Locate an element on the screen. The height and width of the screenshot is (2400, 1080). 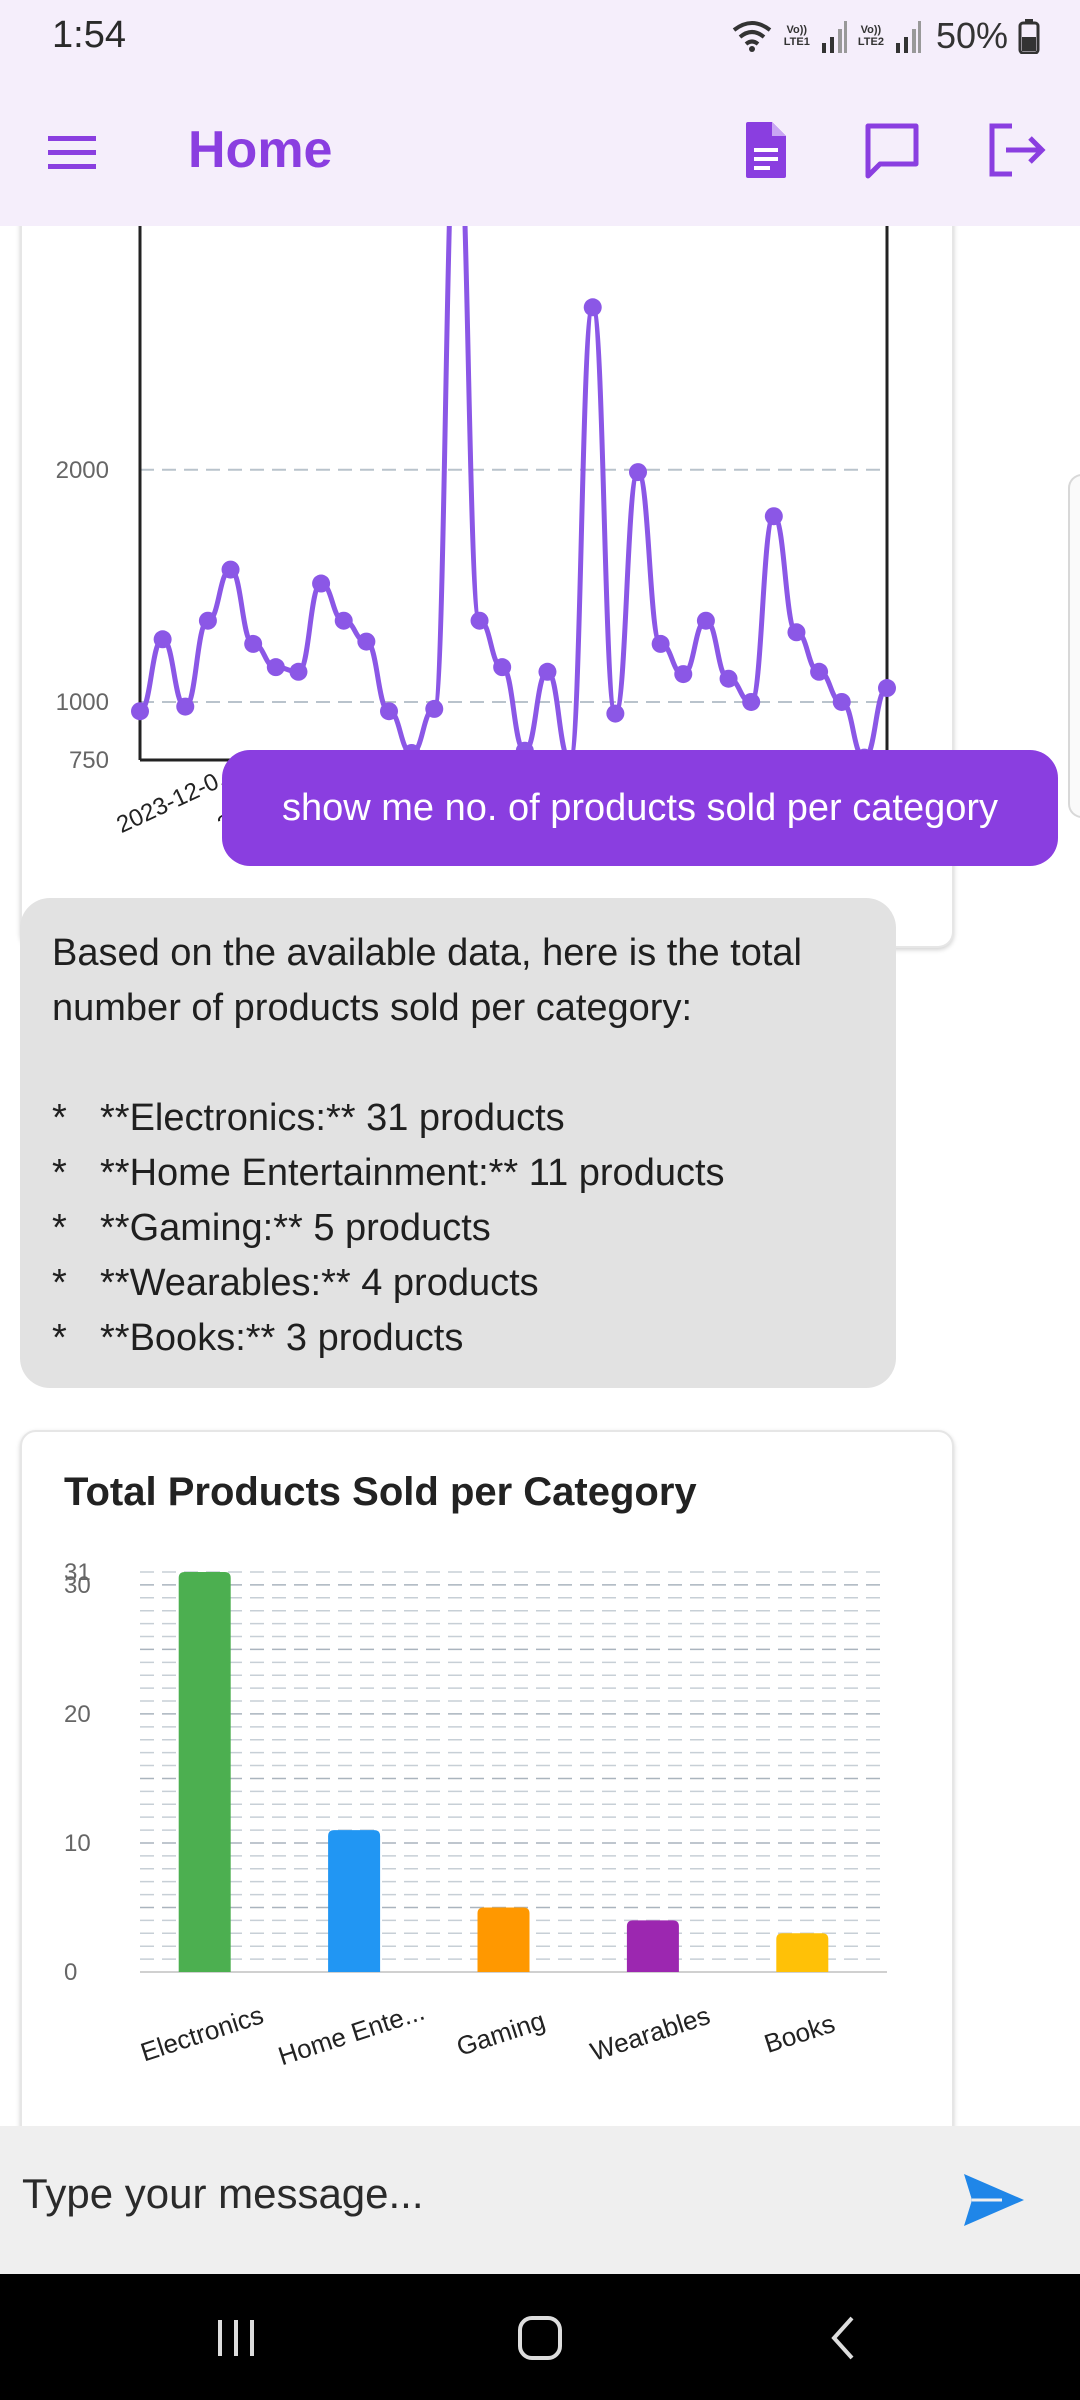
back-icon is located at coordinates (844, 2338).